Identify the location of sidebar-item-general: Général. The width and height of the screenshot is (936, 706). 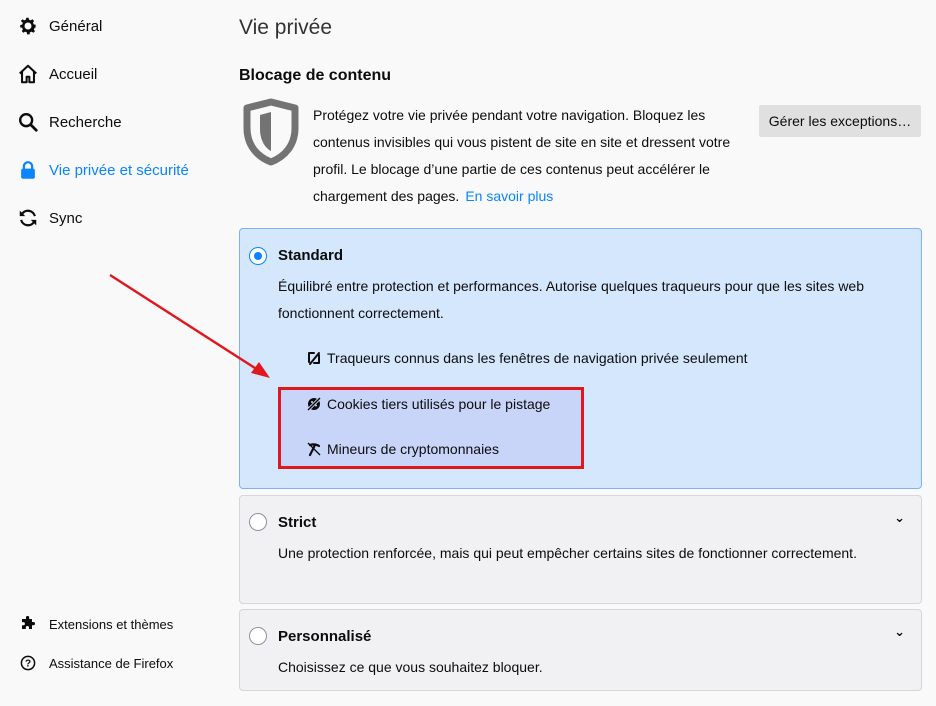
(59, 26).